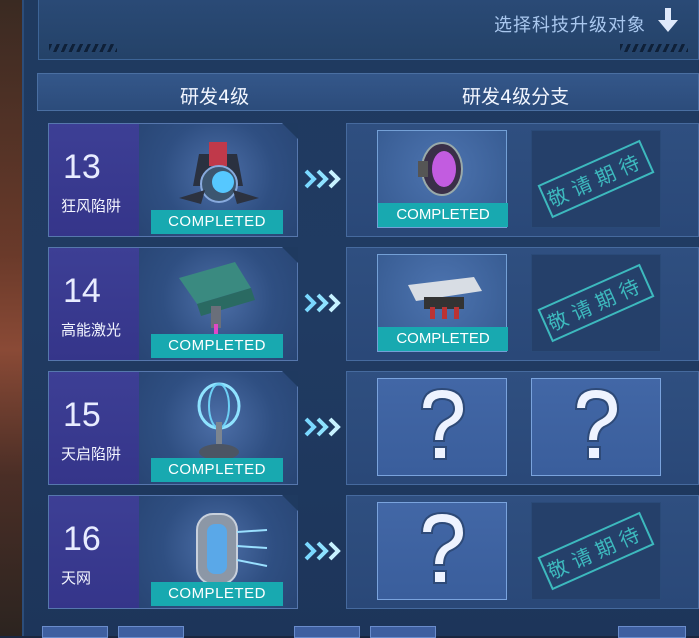  Describe the element at coordinates (522, 428) in the screenshot. I see `branch-card` at that location.